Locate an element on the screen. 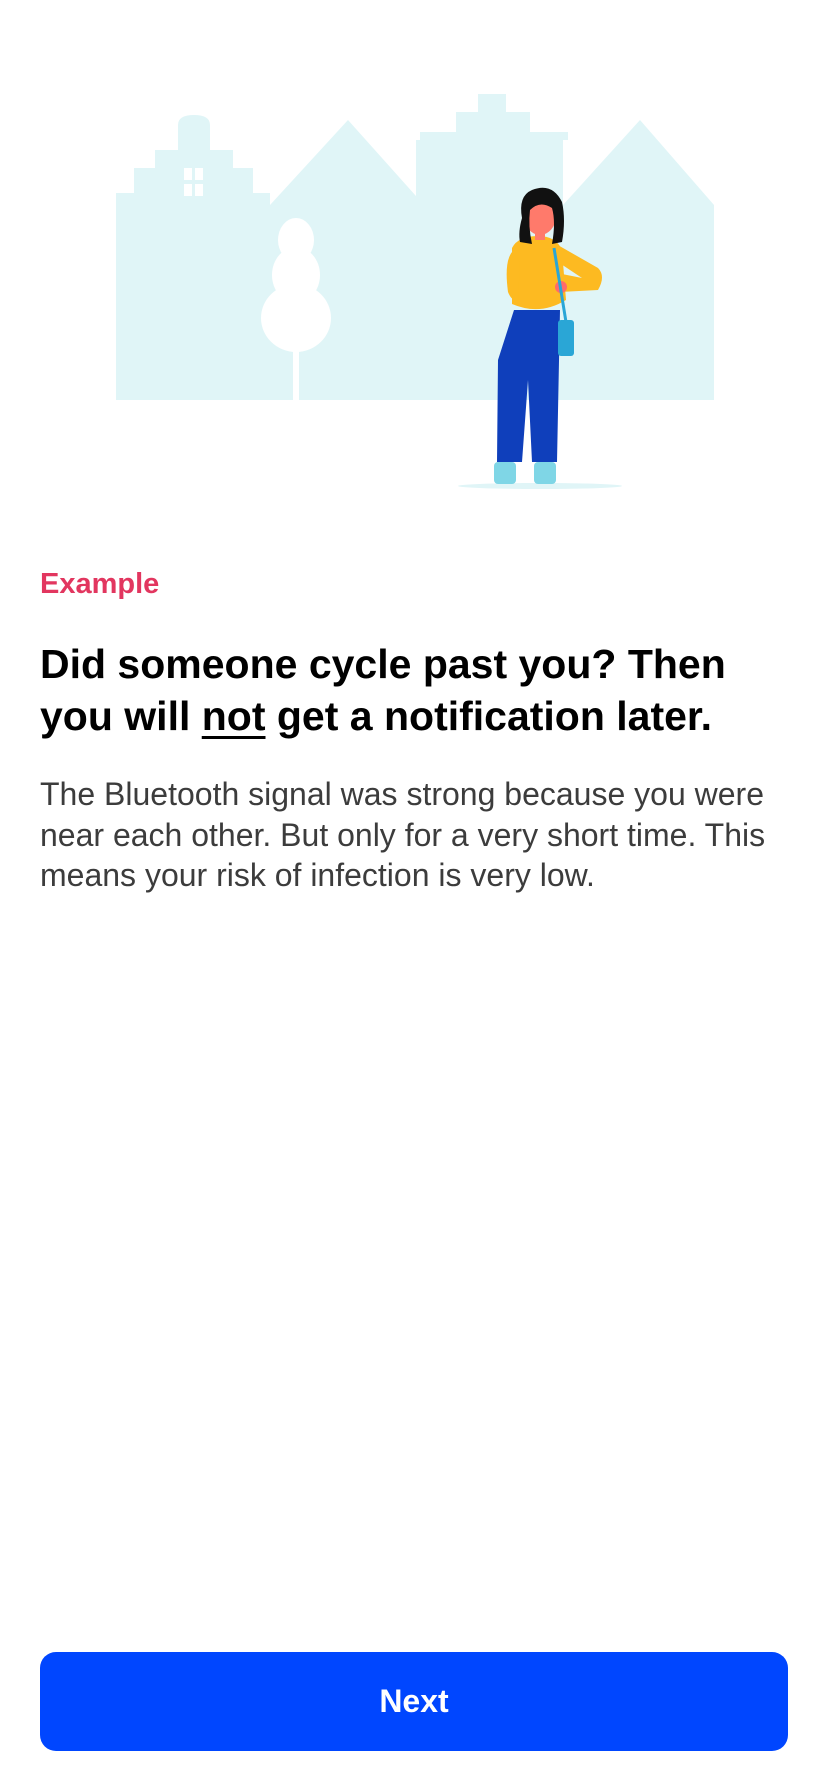  stepped-house is located at coordinates (193, 257).